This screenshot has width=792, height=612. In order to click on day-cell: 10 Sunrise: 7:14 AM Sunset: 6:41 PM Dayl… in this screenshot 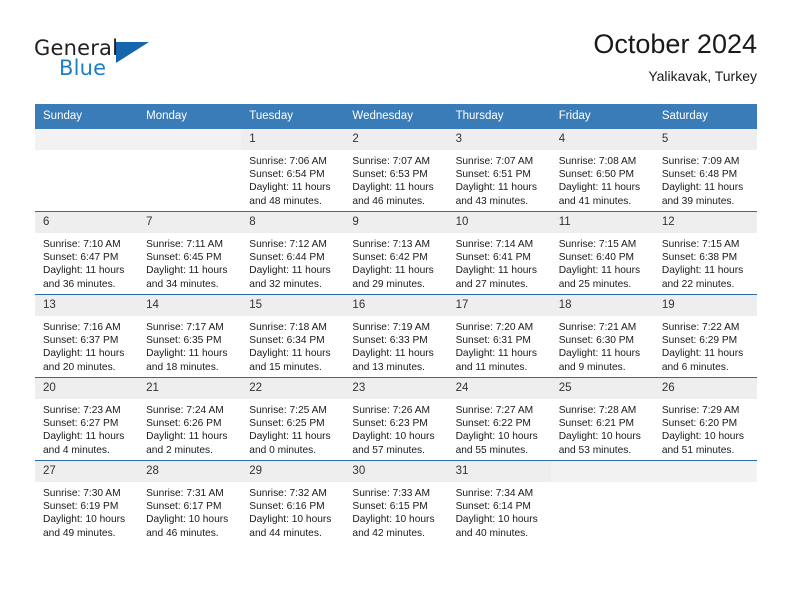, I will do `click(499, 253)`.